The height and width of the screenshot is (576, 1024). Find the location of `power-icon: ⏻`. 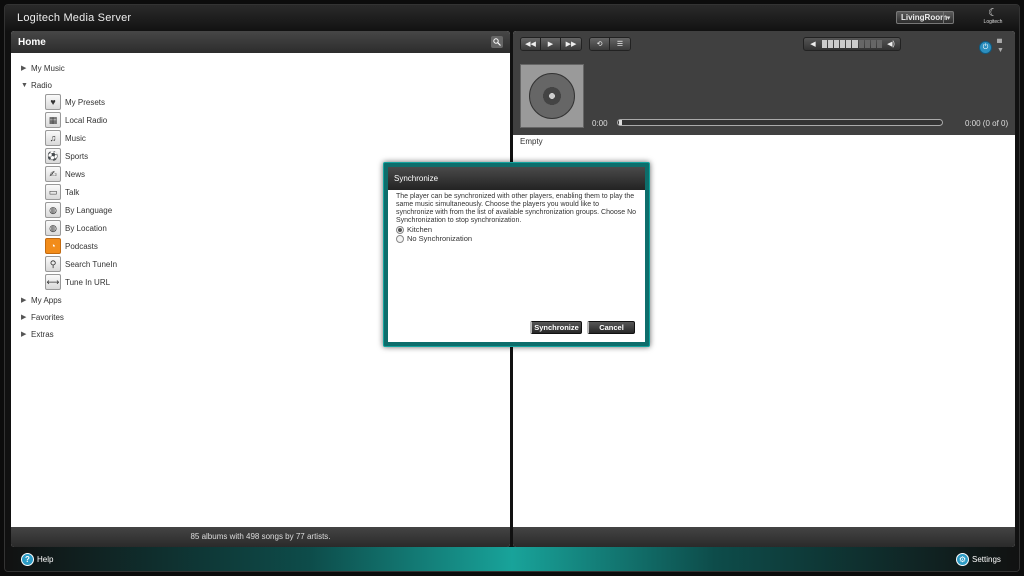

power-icon: ⏻ is located at coordinates (985, 47).